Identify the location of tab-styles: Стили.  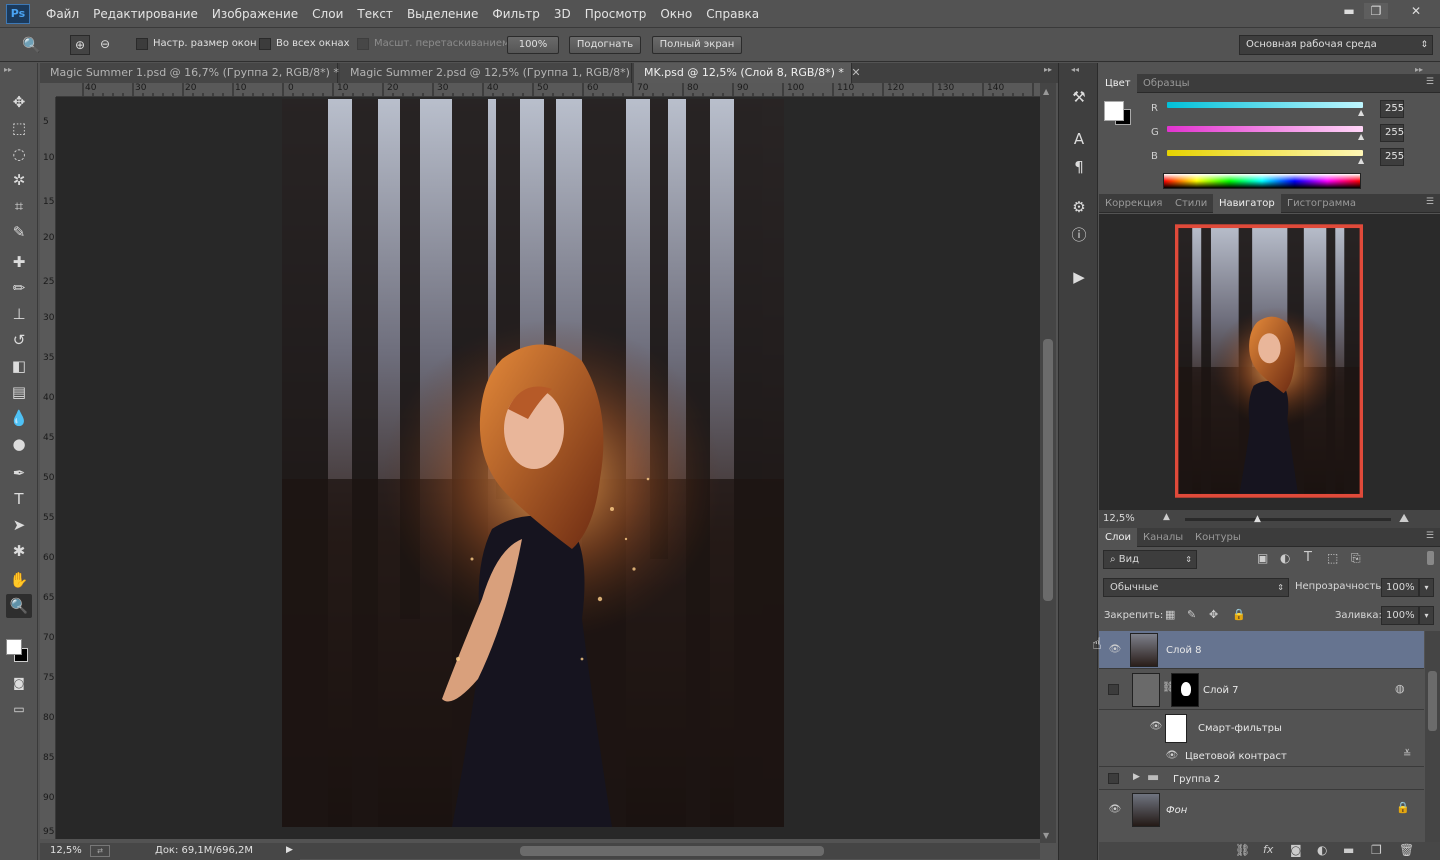
(1191, 203).